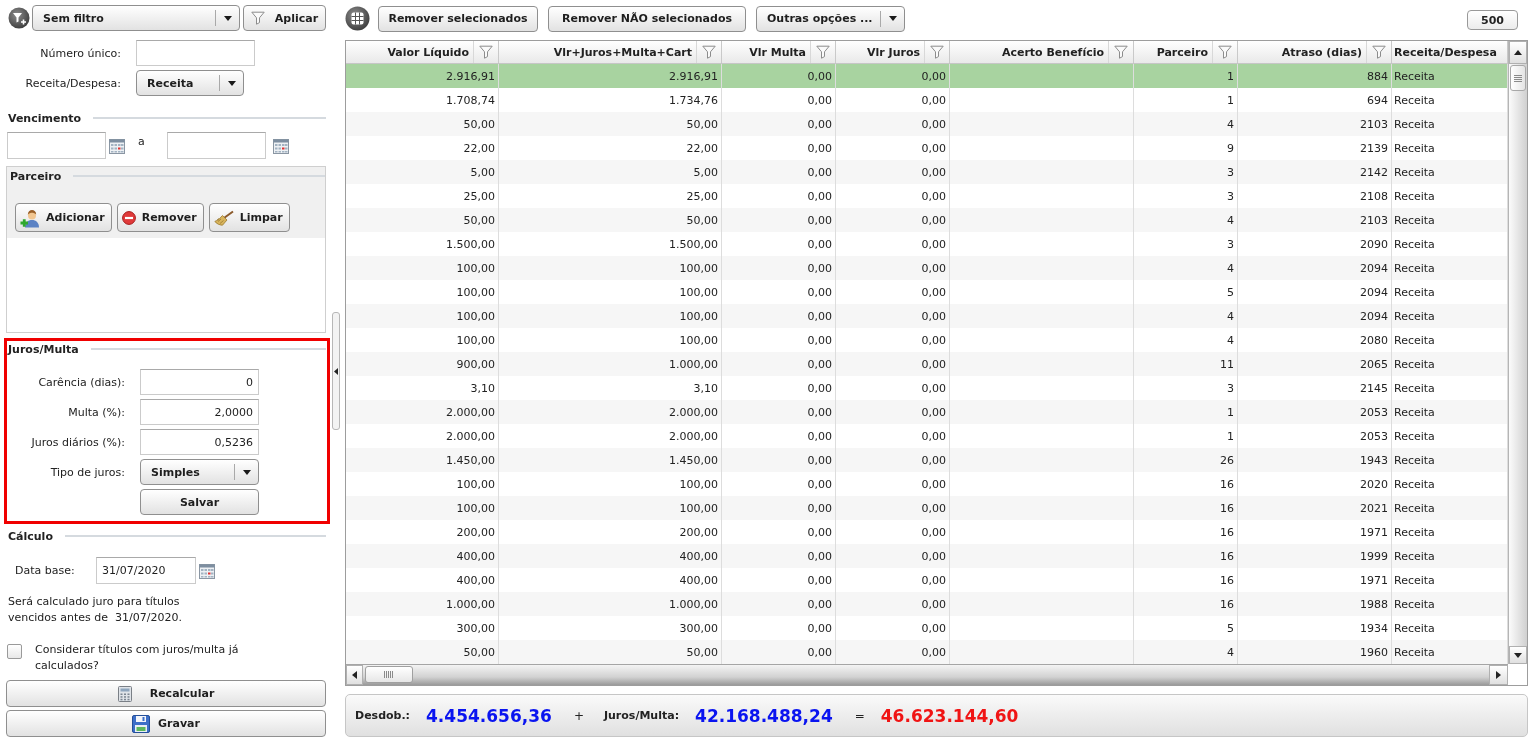  Describe the element at coordinates (1377, 76) in the screenshot. I see `table-cell: 884` at that location.